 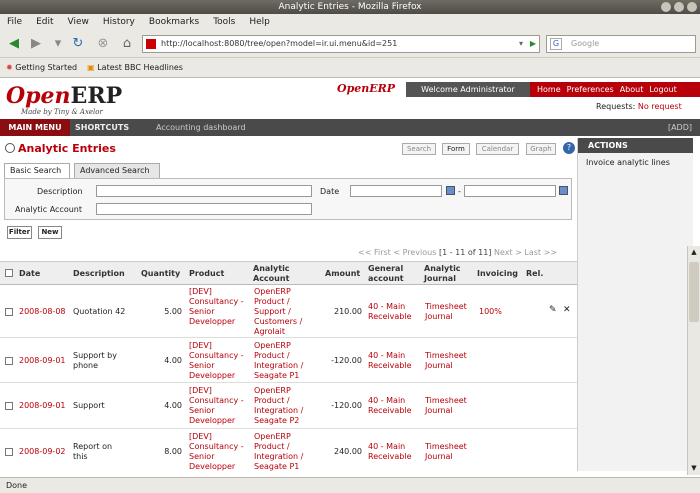 What do you see at coordinates (694, 468) in the screenshot?
I see `scroll-down-icon: ▼` at bounding box center [694, 468].